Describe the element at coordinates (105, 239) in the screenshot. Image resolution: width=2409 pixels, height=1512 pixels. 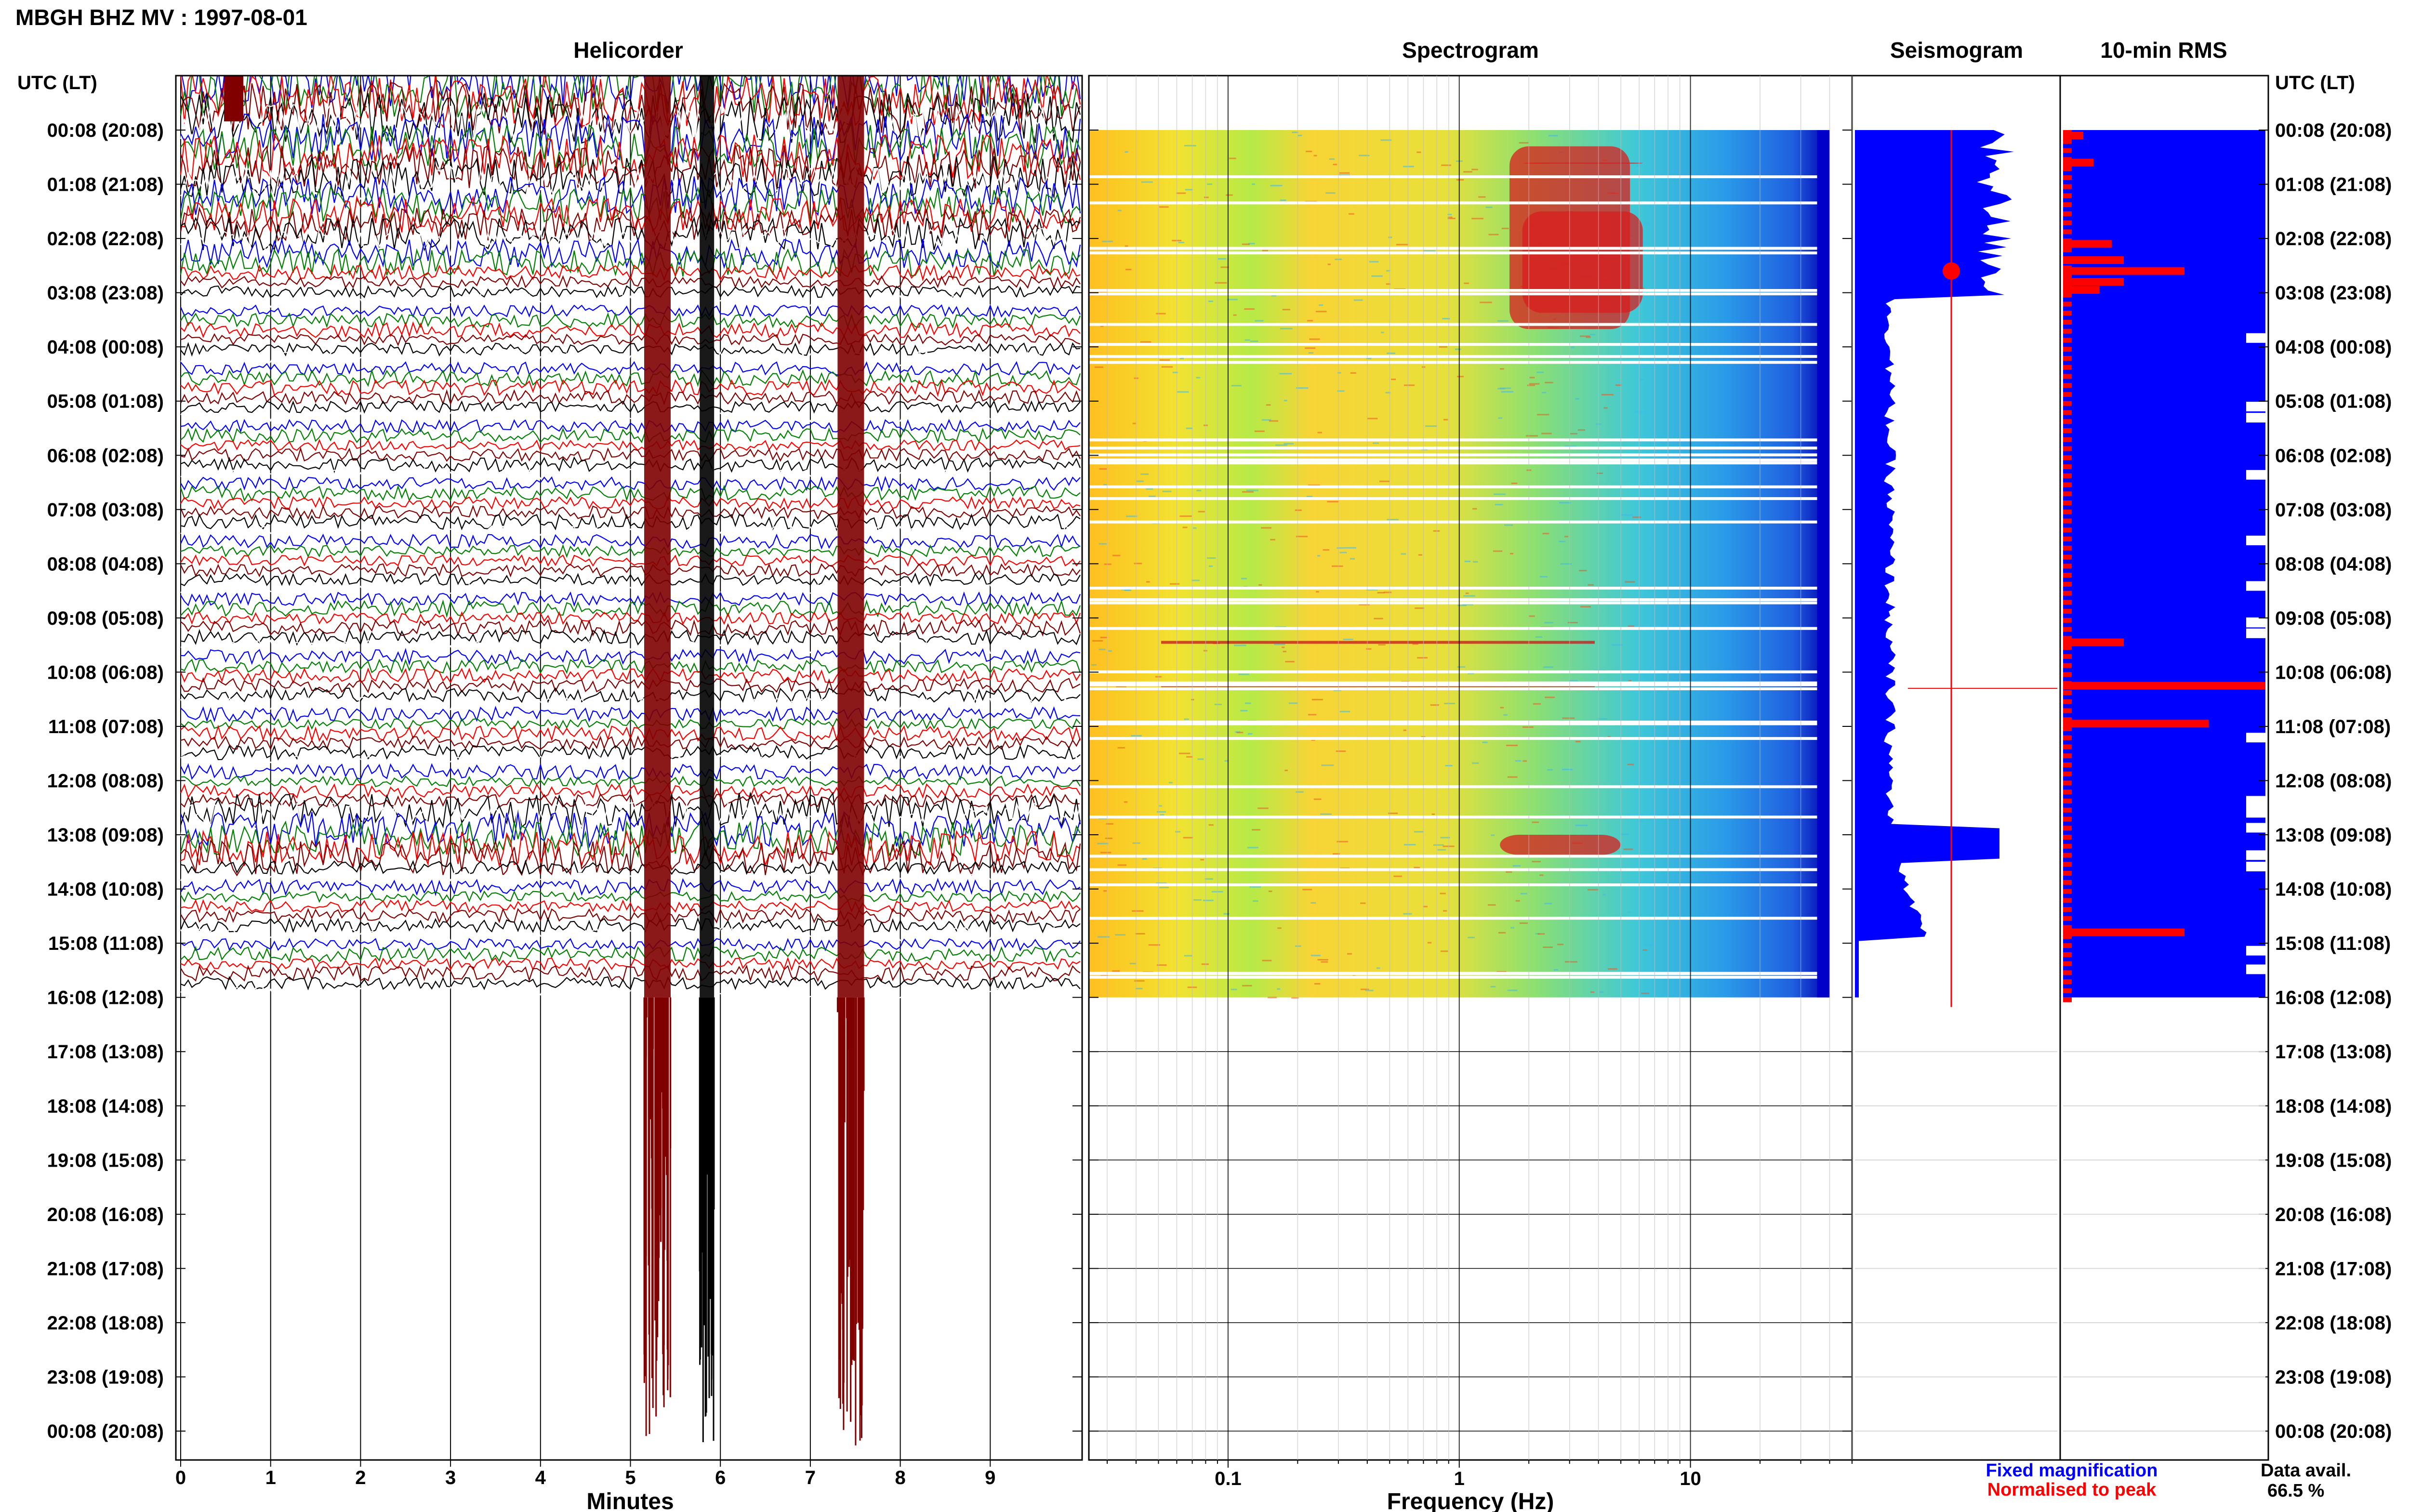
I see `time-tick-label-left: 02:08 (22:08)` at that location.